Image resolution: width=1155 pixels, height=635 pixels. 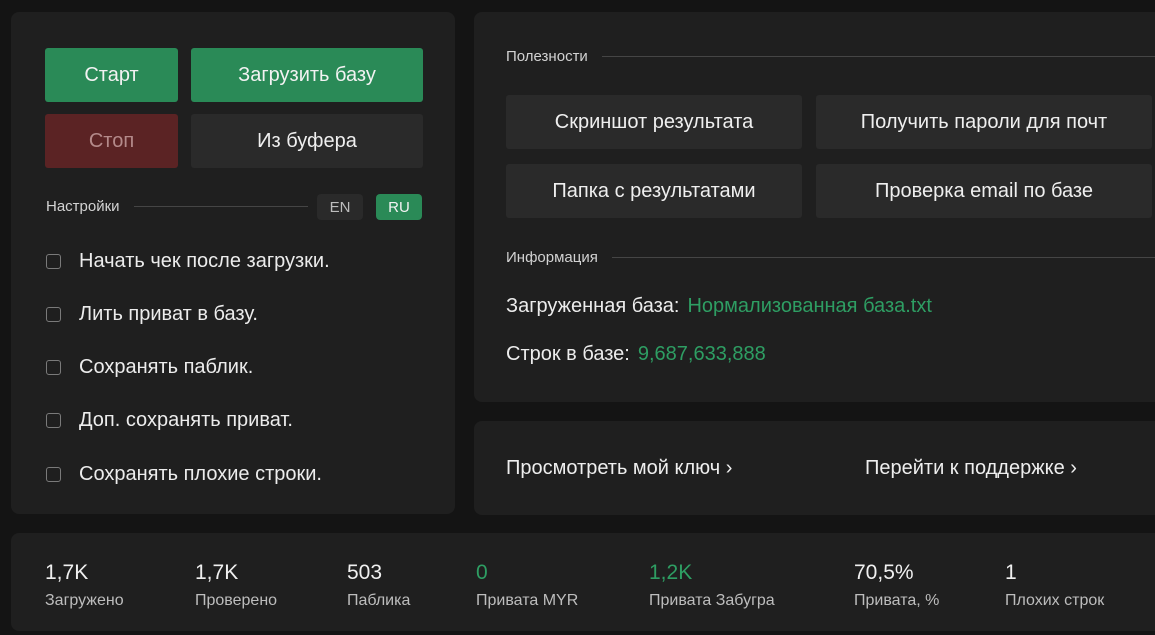 I want to click on rows-value: 9,687,633,888, so click(x=701, y=354).